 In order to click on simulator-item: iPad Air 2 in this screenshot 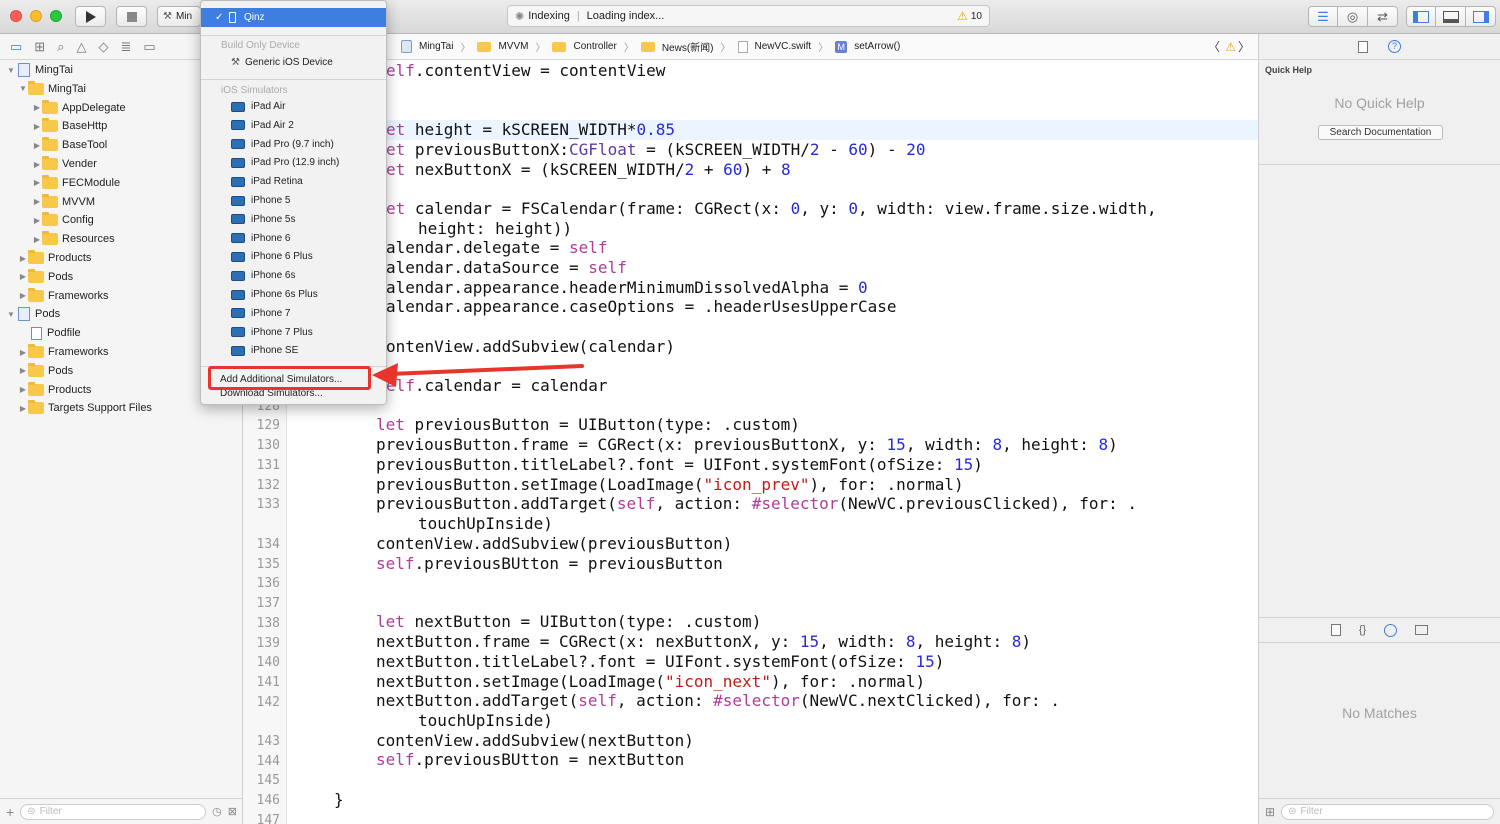, I will do `click(293, 125)`.